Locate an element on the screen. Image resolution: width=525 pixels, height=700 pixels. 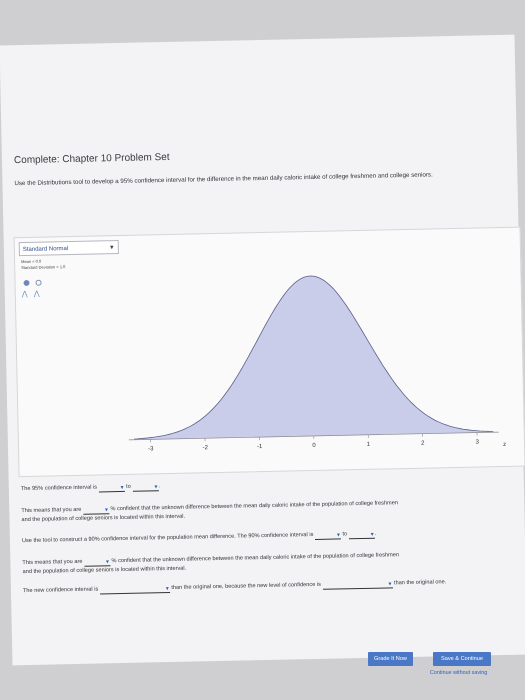
grade-it-now-button: Grade It Now is located at coordinates (390, 659).